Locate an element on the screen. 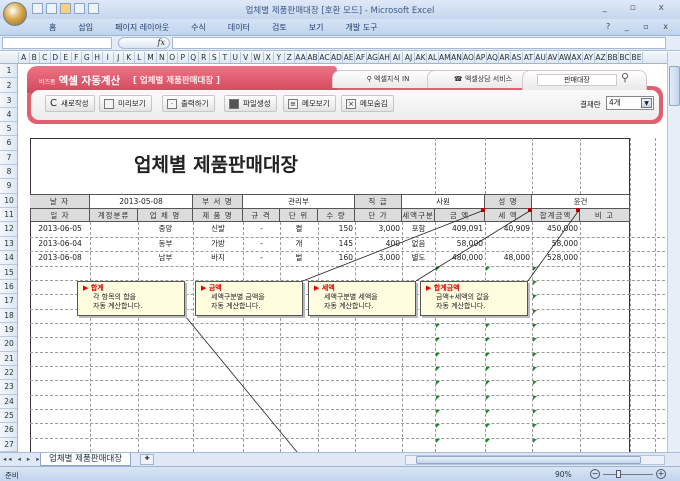  column-header: AH is located at coordinates (385, 57).